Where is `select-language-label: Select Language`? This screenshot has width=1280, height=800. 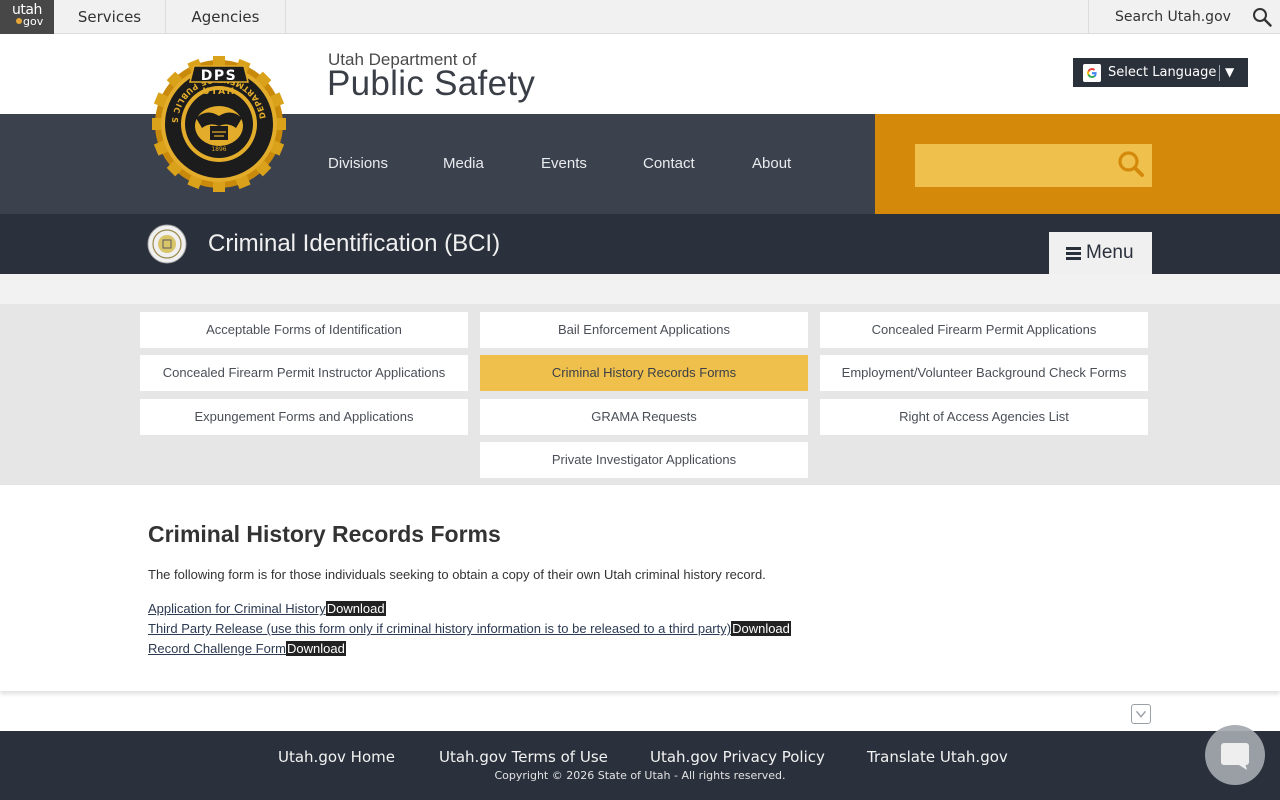 select-language-label: Select Language is located at coordinates (1162, 72).